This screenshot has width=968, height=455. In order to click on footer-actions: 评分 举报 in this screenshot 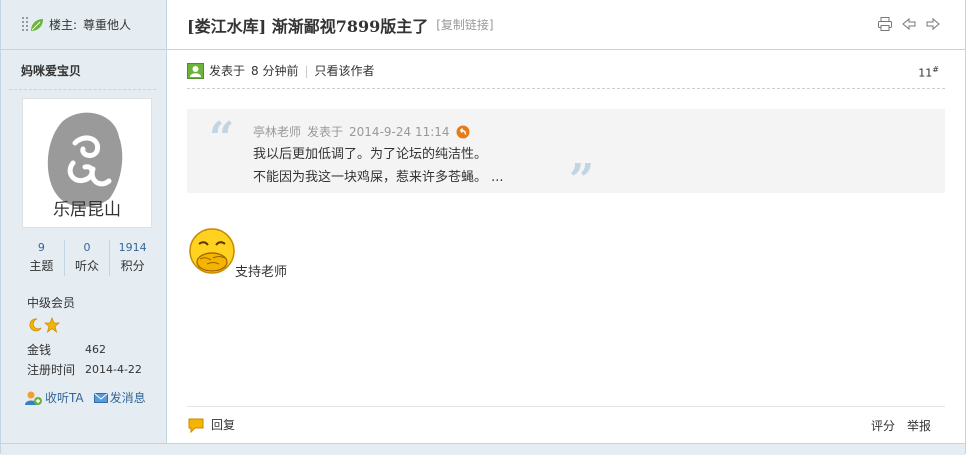, I will do `click(901, 425)`.